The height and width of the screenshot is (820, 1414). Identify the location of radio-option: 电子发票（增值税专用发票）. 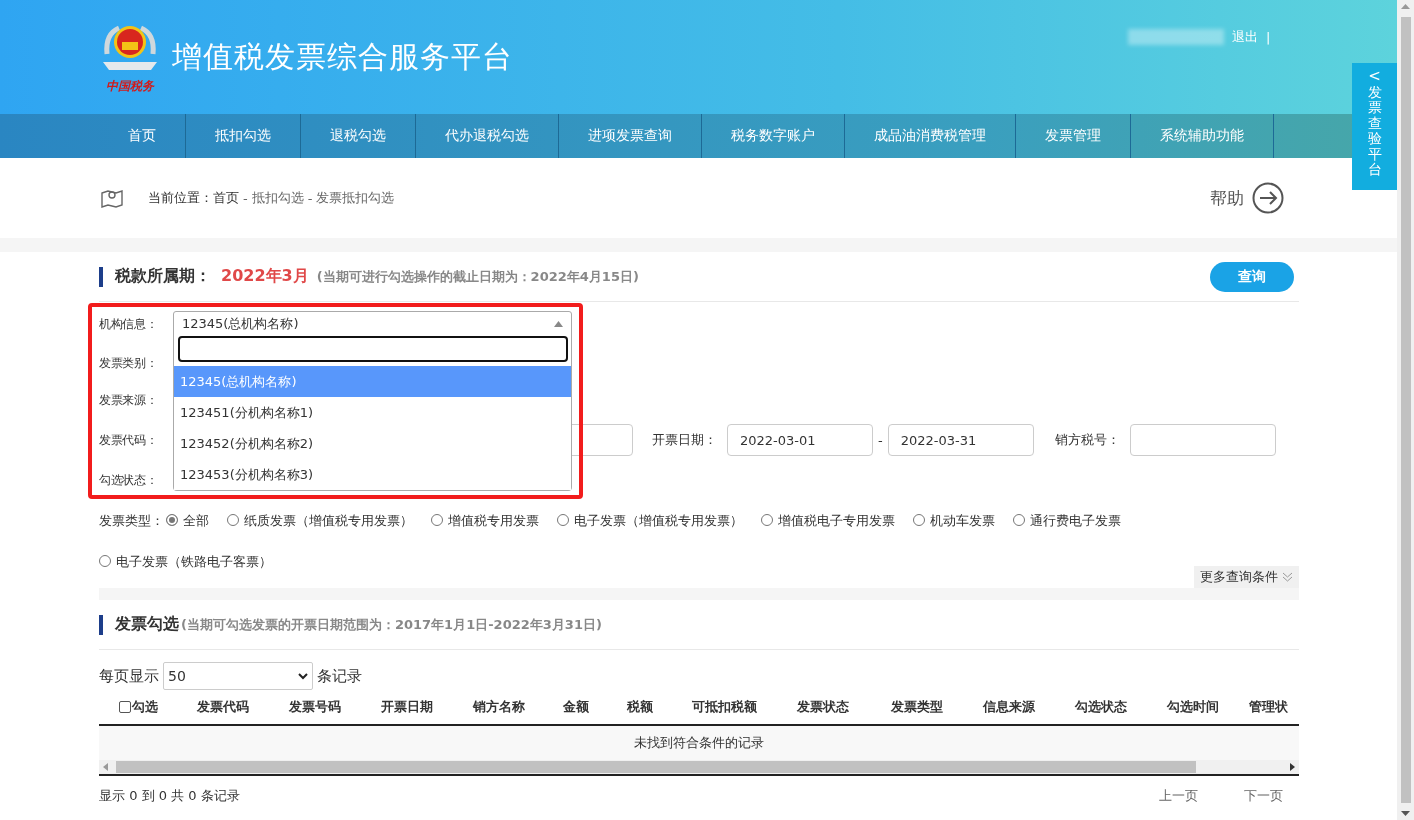
(650, 520).